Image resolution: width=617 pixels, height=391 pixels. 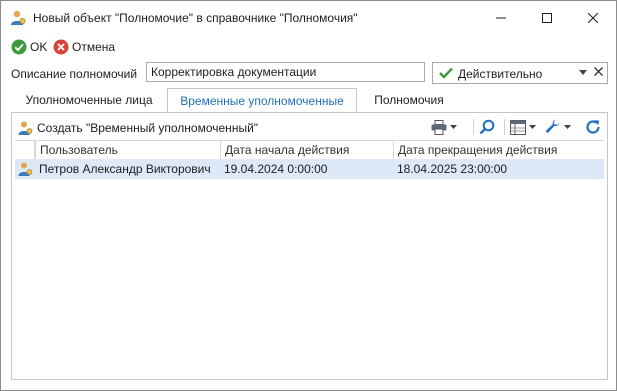 What do you see at coordinates (89, 100) in the screenshot?
I see `tab-authorized-persons: Уполномоченные лица` at bounding box center [89, 100].